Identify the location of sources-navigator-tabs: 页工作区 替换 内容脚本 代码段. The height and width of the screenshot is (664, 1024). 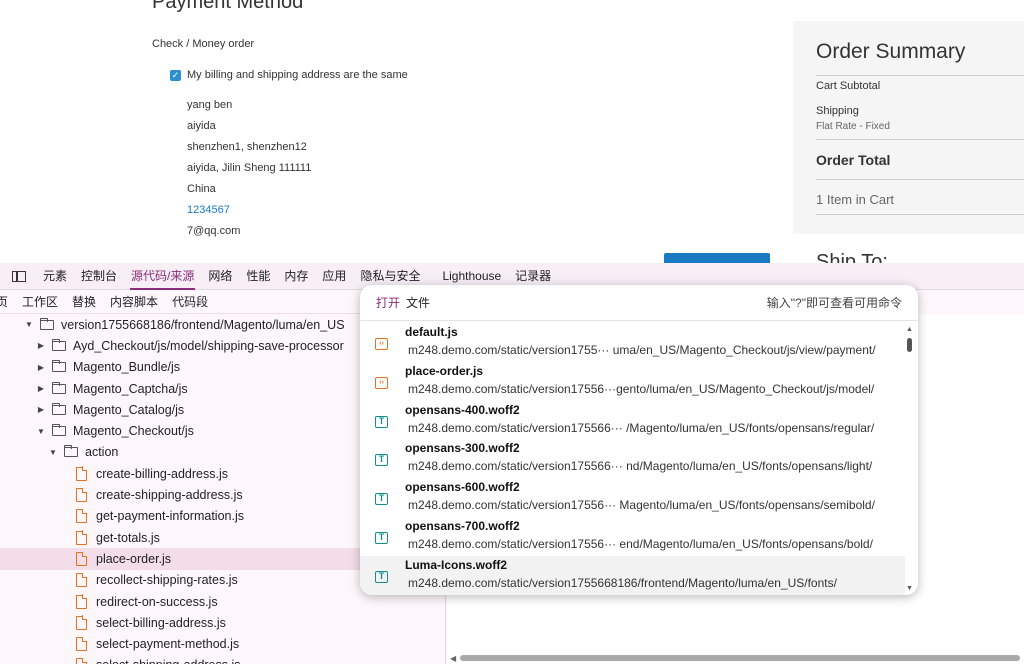
(180, 302).